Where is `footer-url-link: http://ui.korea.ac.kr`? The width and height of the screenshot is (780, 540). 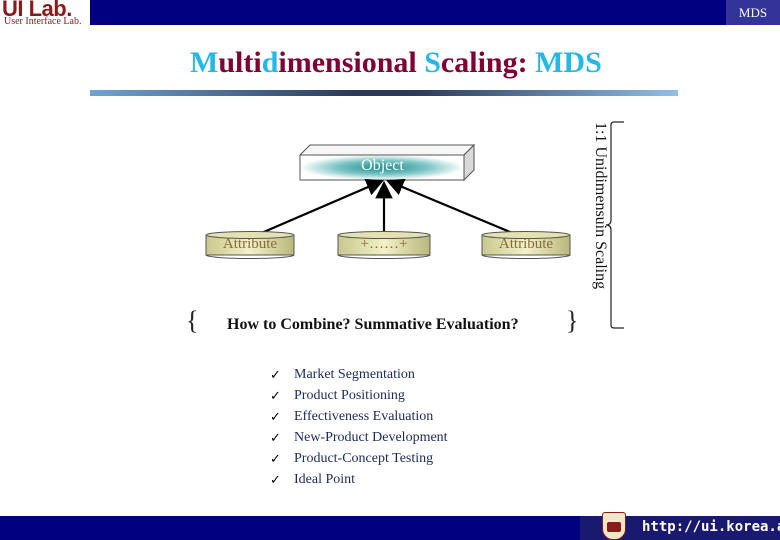 footer-url-link: http://ui.korea.ac.kr is located at coordinates (711, 527).